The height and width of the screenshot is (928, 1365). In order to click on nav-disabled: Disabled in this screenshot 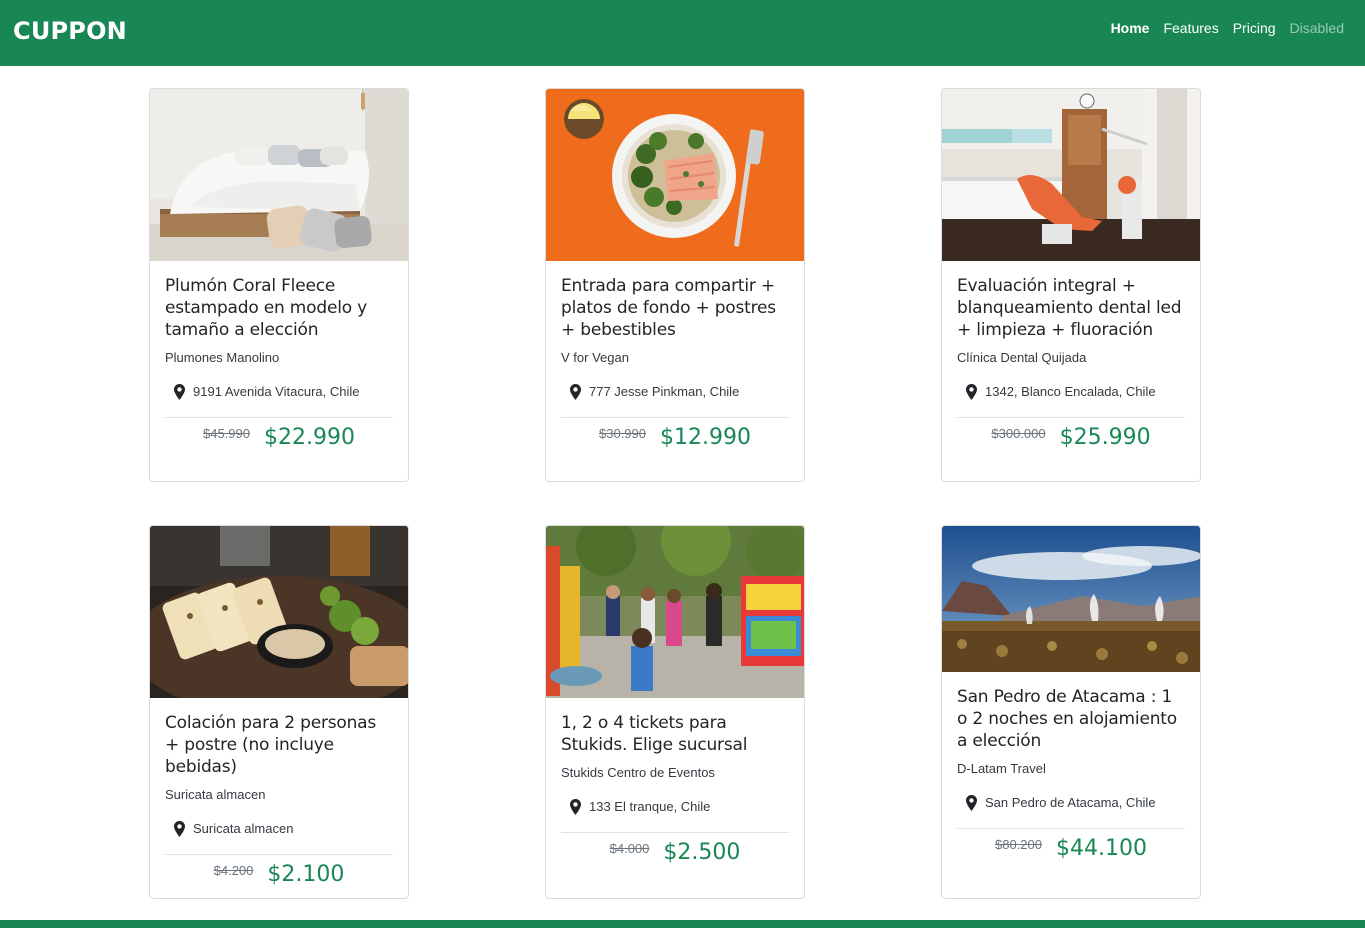, I will do `click(1316, 27)`.